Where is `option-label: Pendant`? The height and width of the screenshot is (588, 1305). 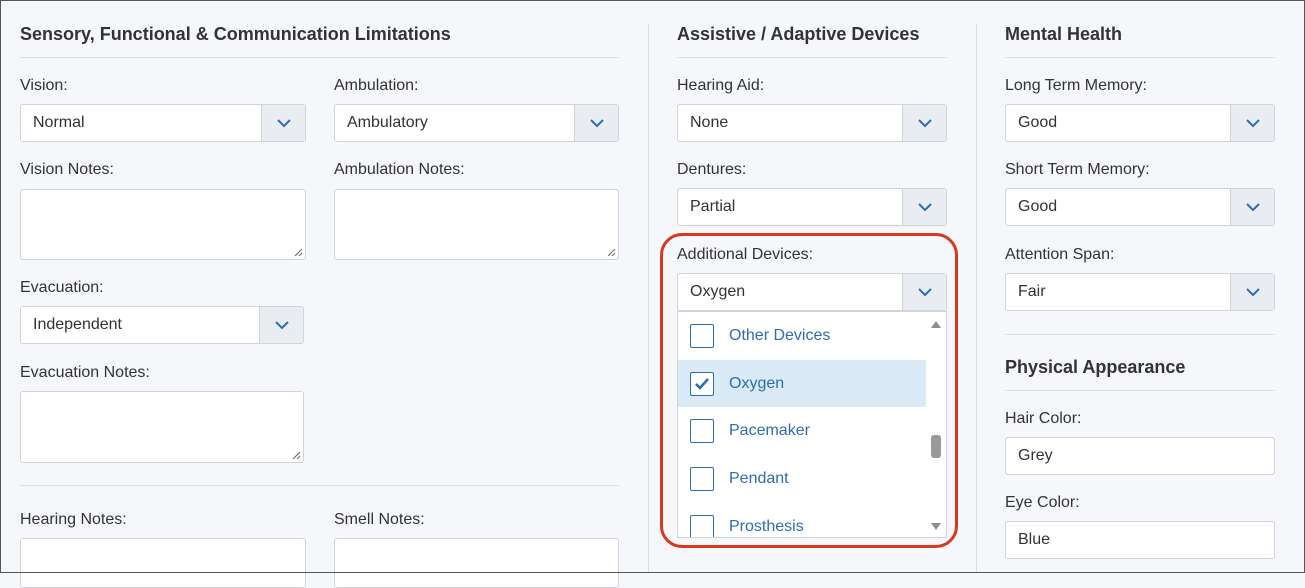
option-label: Pendant is located at coordinates (759, 478).